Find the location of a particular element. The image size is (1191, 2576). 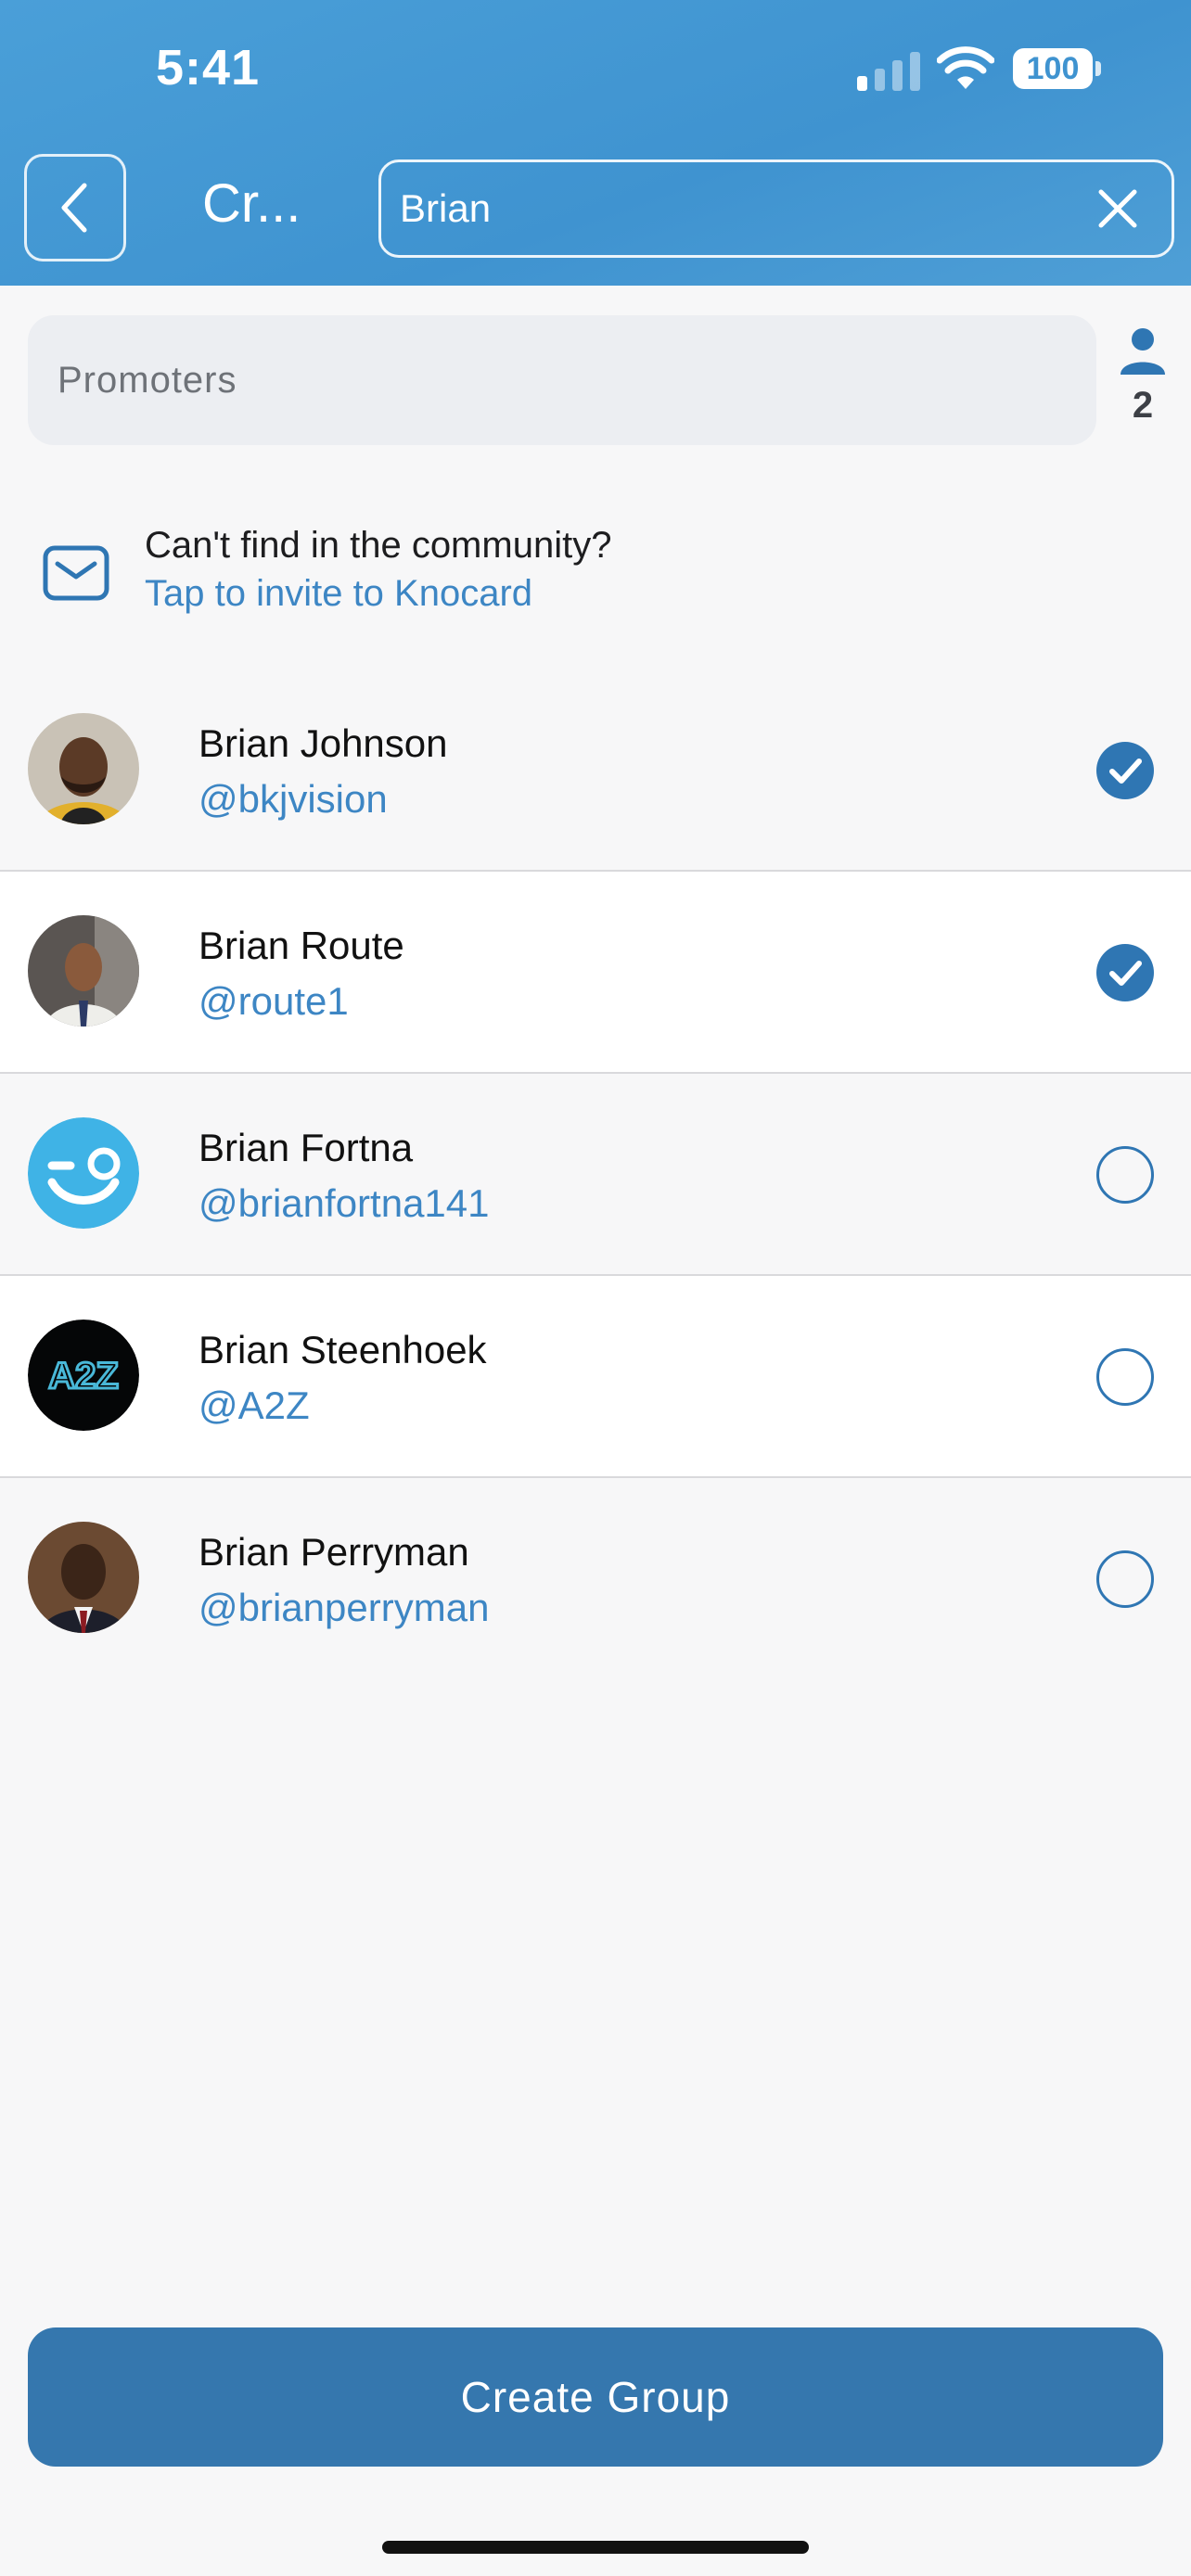

member-count: 2 is located at coordinates (1142, 376).